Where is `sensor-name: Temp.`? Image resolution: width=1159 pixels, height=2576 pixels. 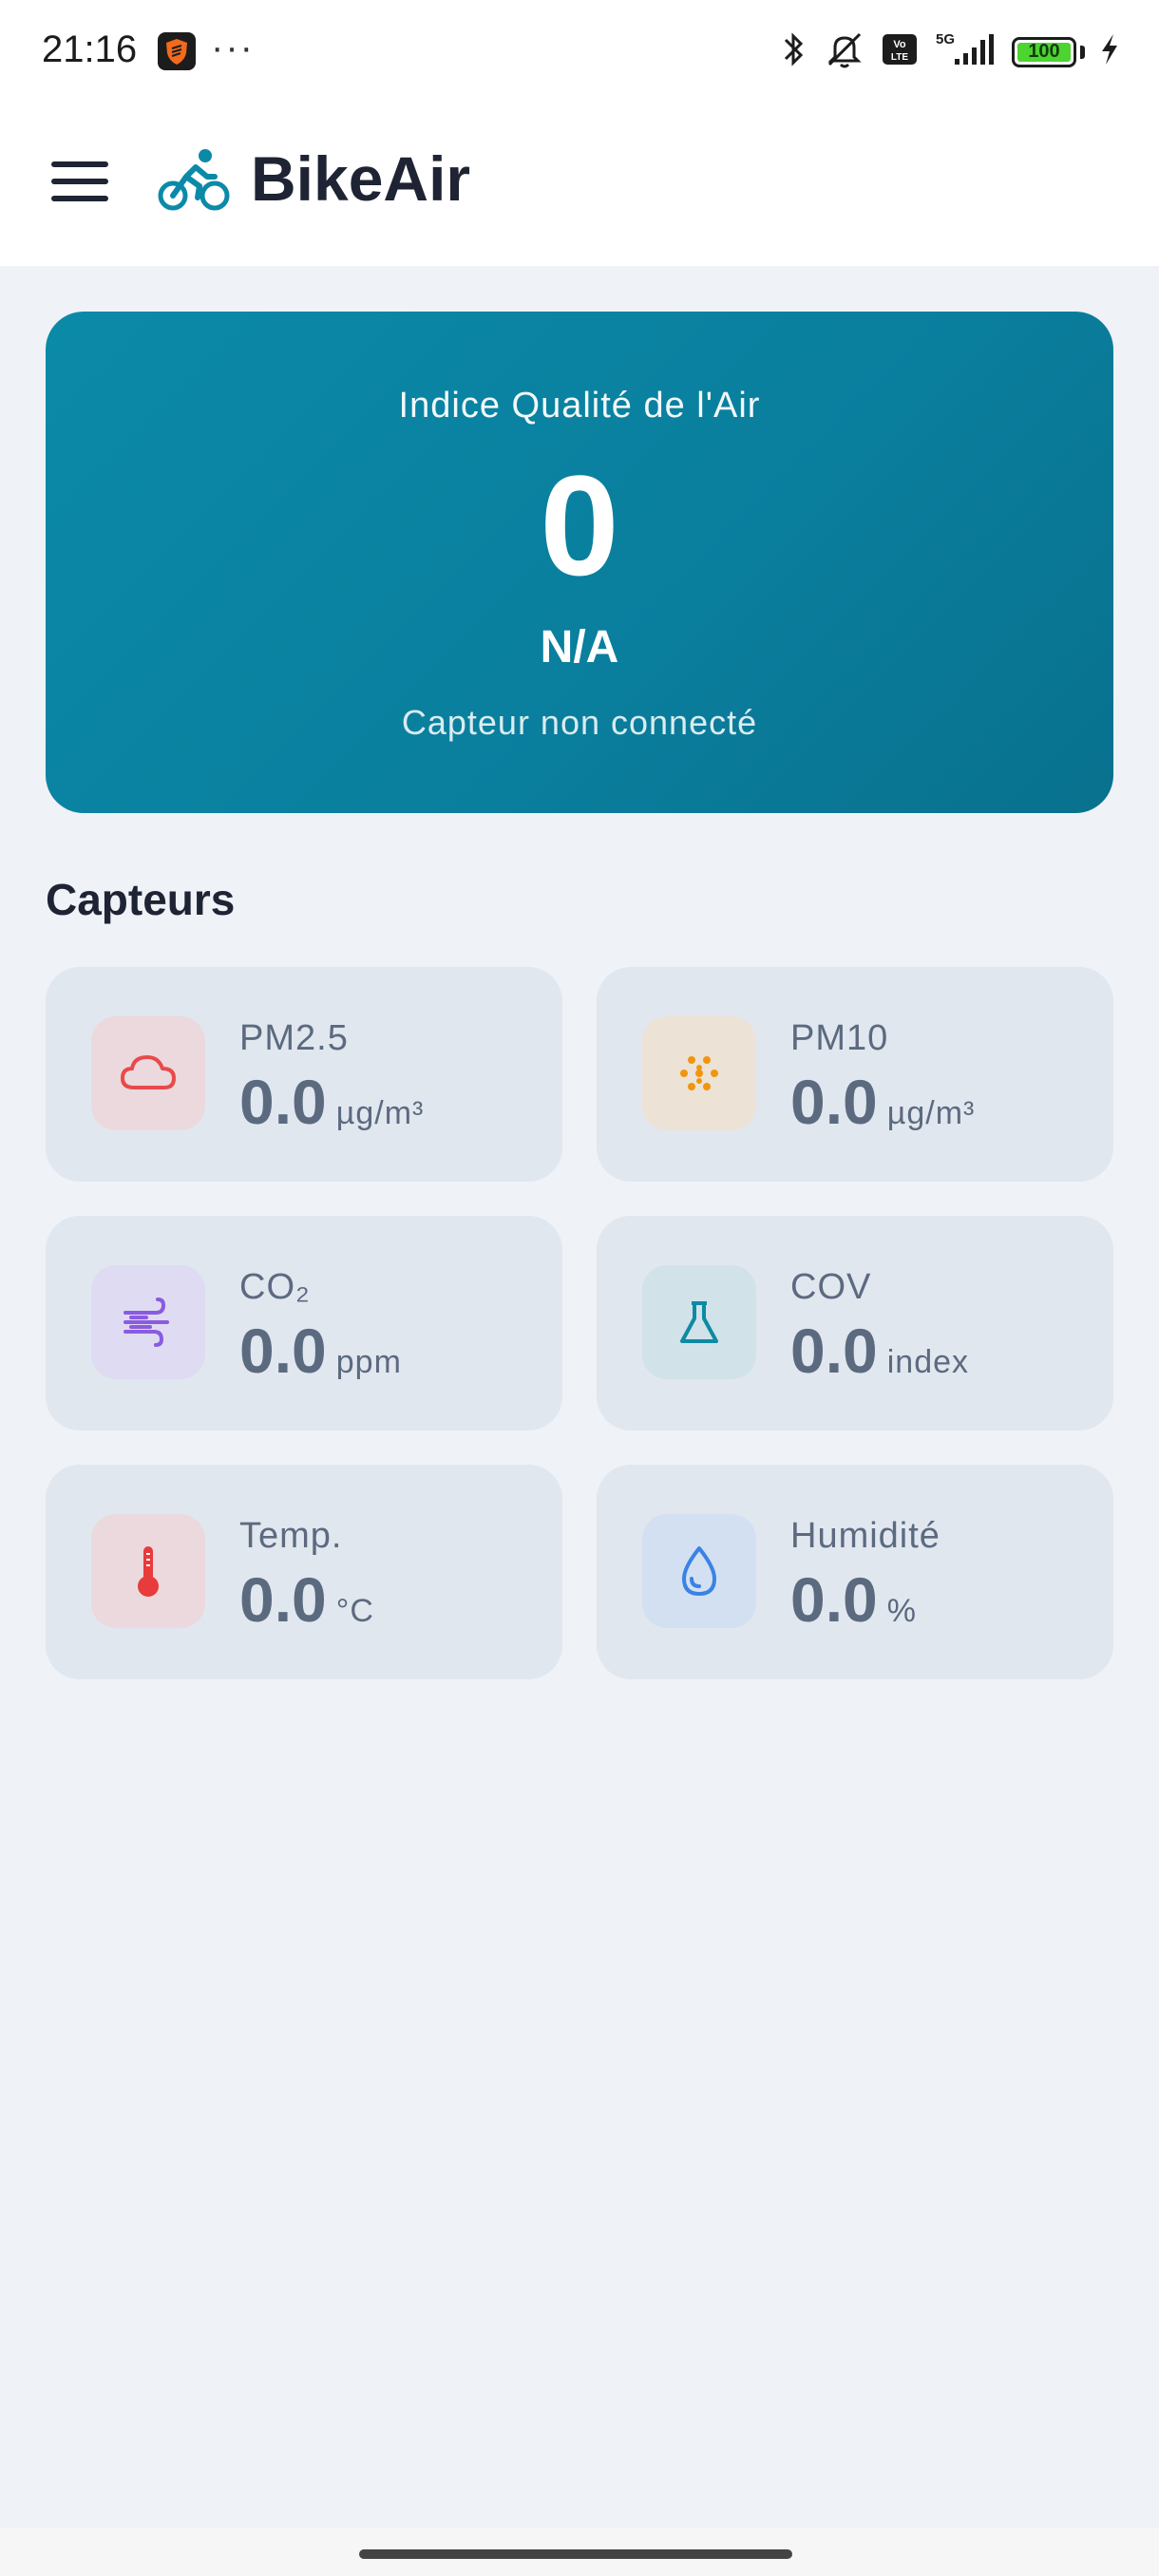
sensor-name: Temp. is located at coordinates (291, 1536).